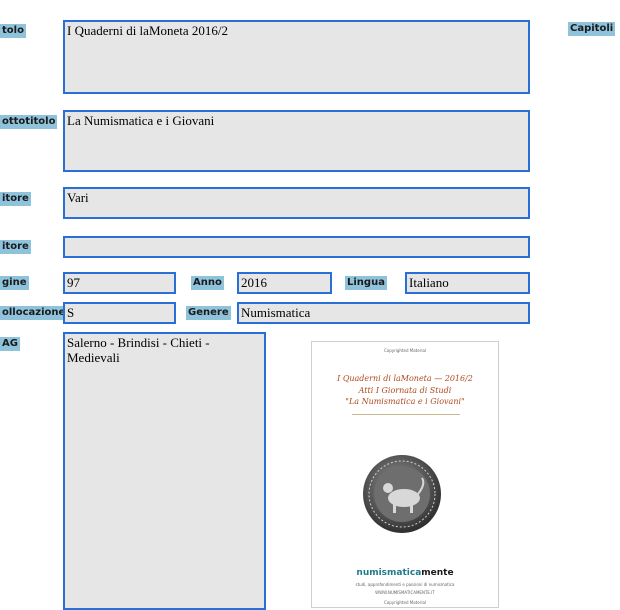 The width and height of the screenshot is (620, 610). Describe the element at coordinates (405, 602) in the screenshot. I see `cover-bottom-note: Copyrighted Material` at that location.